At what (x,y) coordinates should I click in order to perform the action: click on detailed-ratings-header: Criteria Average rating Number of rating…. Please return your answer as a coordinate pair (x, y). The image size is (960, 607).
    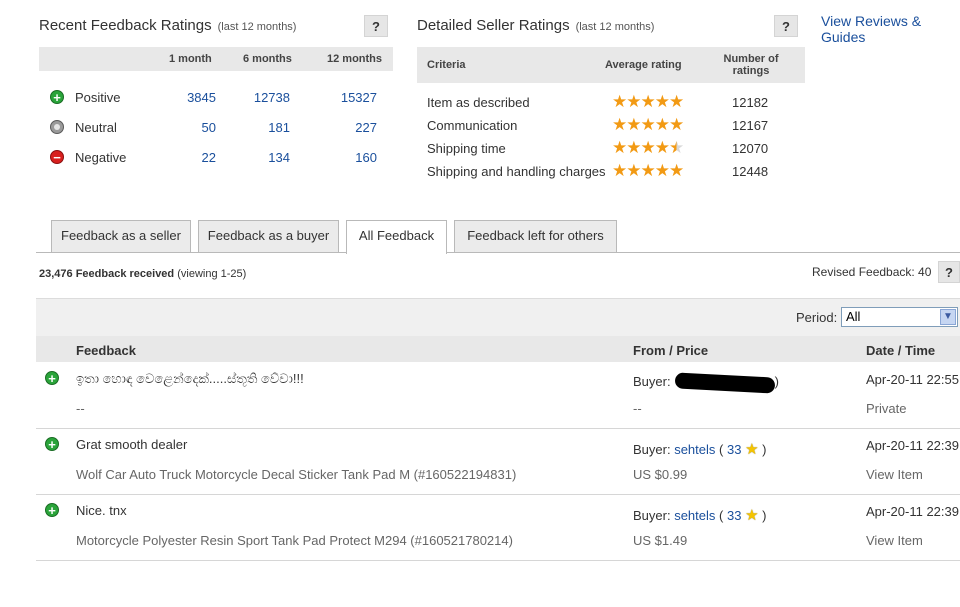
    Looking at the image, I should click on (611, 65).